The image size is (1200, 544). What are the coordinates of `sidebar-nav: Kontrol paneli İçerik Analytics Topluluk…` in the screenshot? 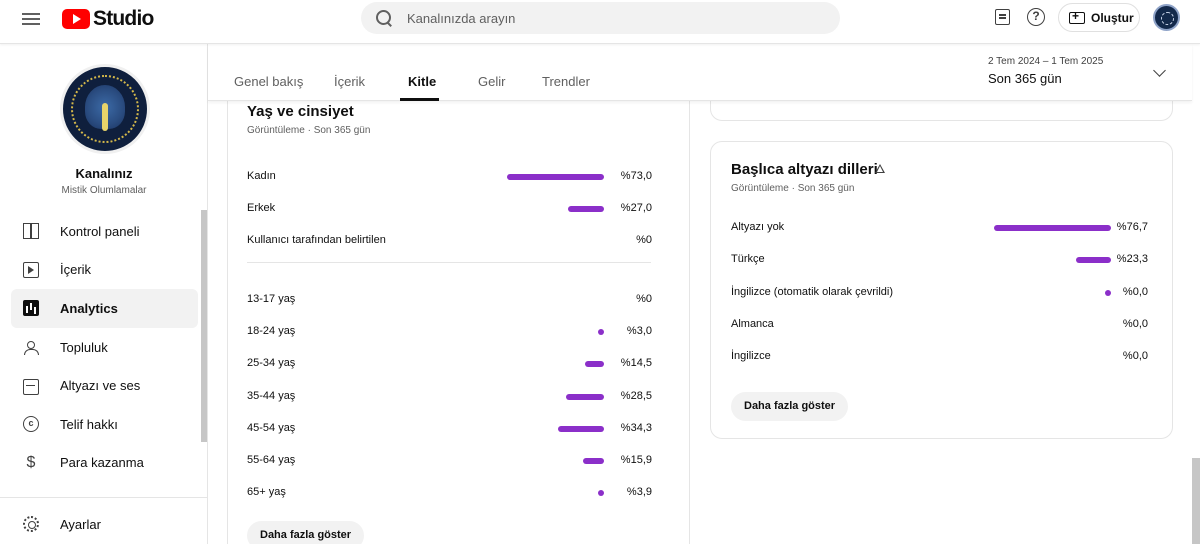 It's located at (104, 347).